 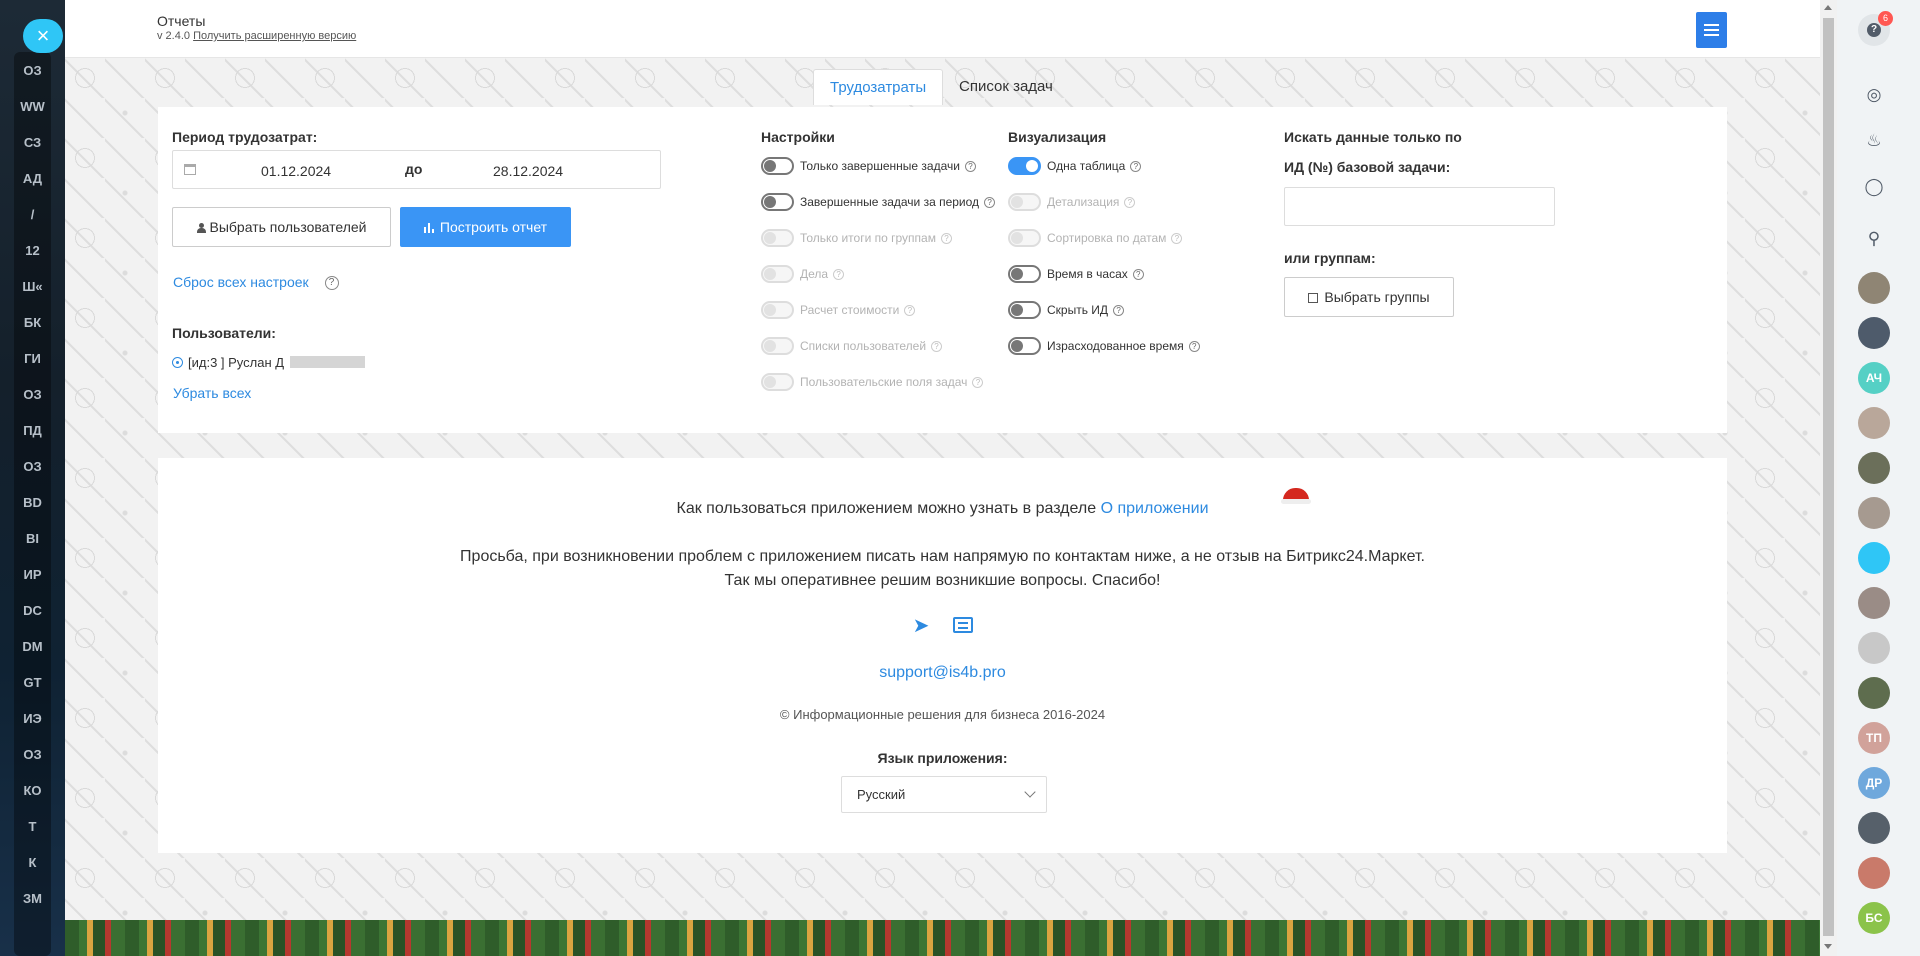 I want to click on close-icon: ×, so click(x=43, y=36).